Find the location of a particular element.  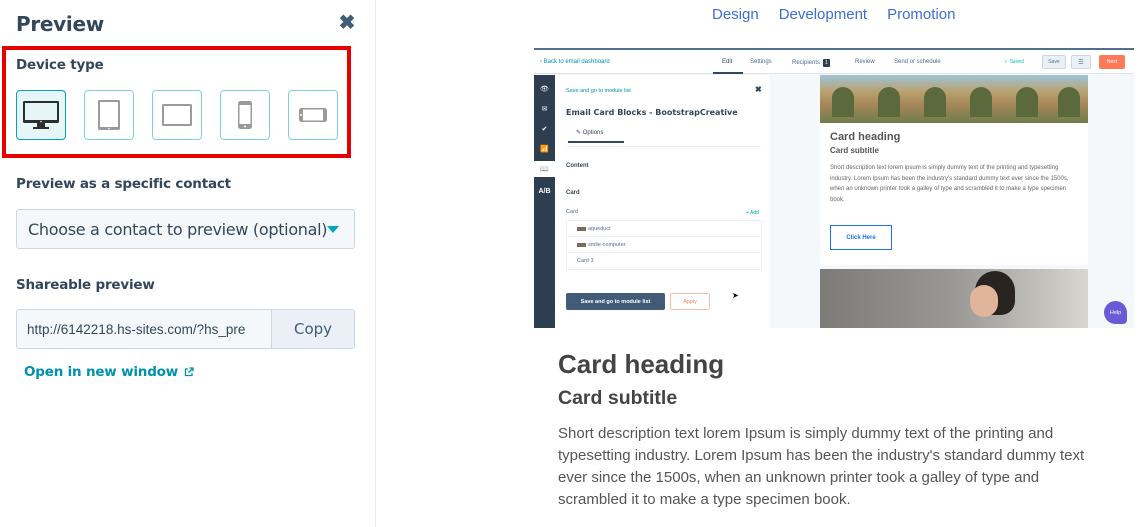

card-list-item: Card 3 is located at coordinates (664, 261).